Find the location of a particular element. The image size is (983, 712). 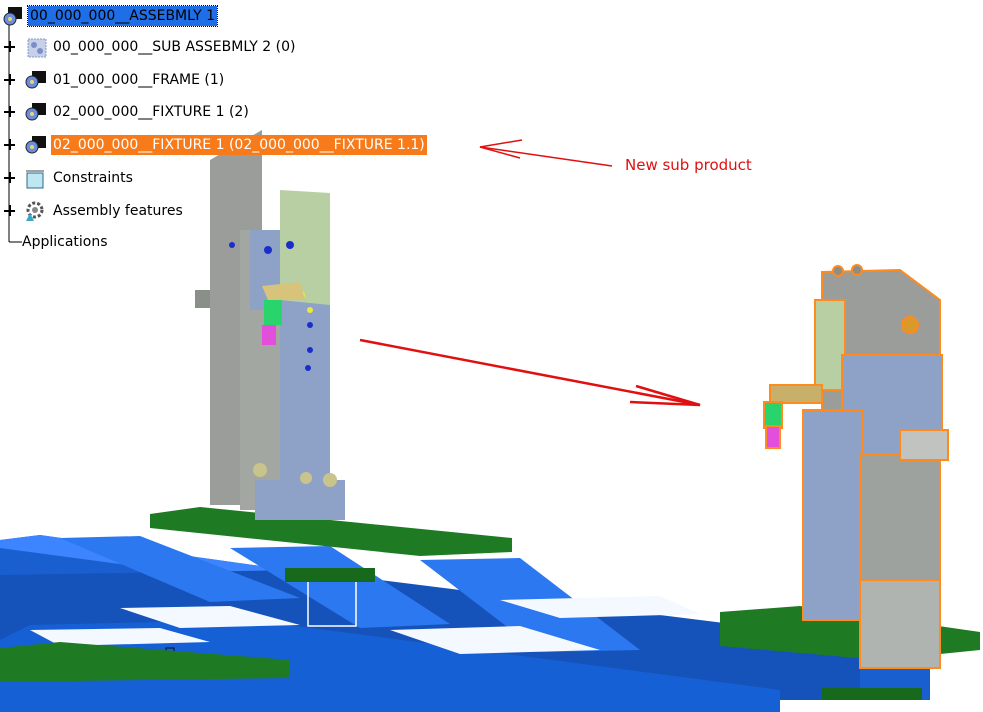

tree-item-label: 01_000_000__FRAME (1) is located at coordinates (138, 80).